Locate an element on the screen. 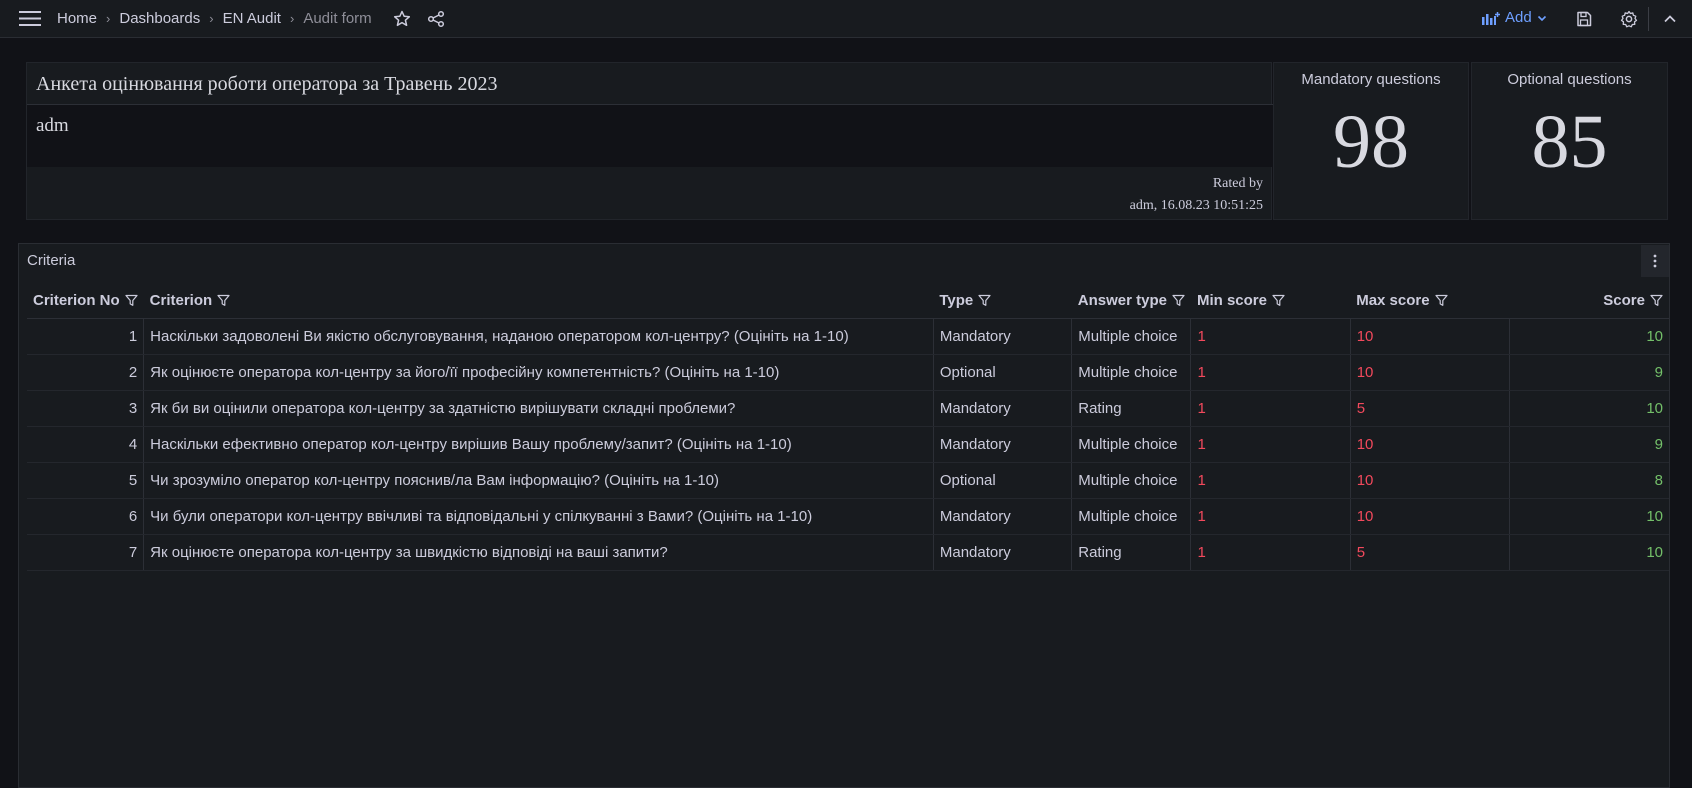 This screenshot has width=1692, height=788. mandatory-questions-stat: Mandatory questions 98 is located at coordinates (1371, 141).